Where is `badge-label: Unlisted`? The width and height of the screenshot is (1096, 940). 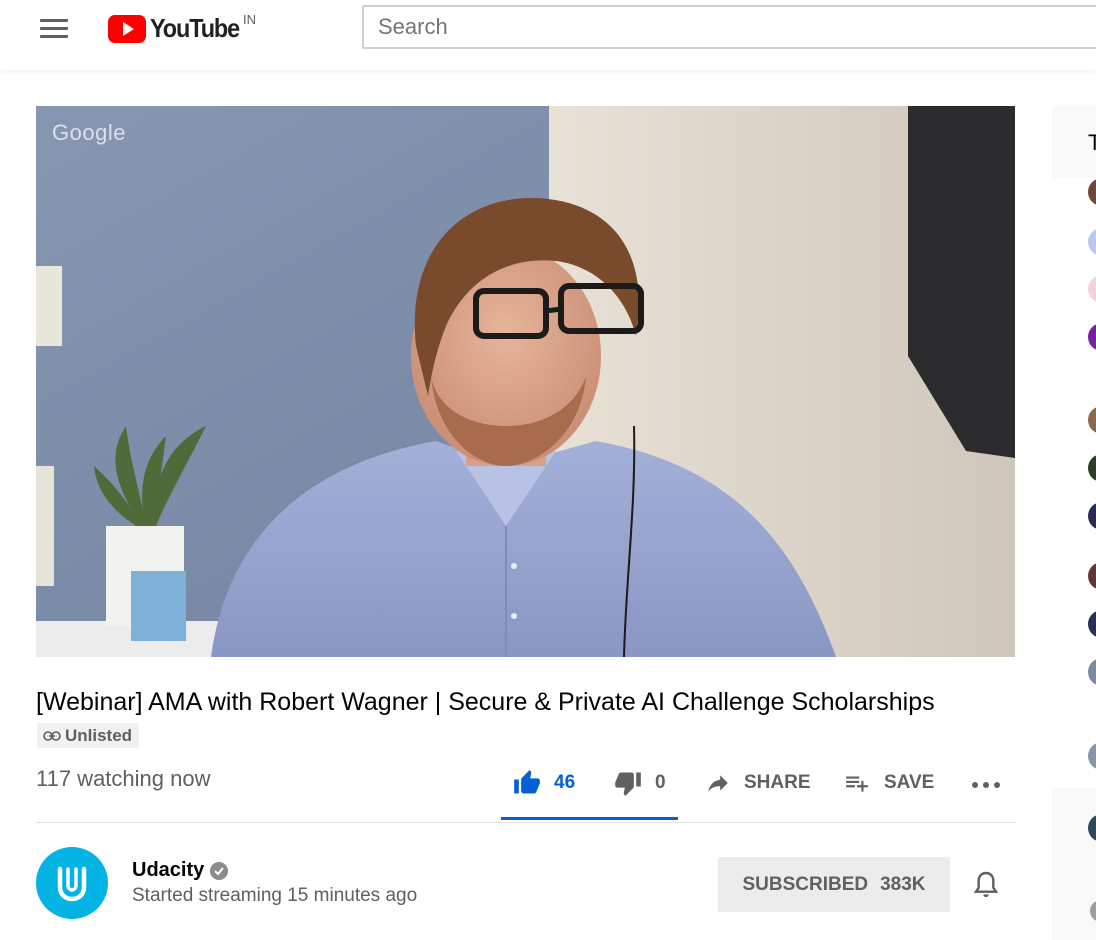 badge-label: Unlisted is located at coordinates (99, 735).